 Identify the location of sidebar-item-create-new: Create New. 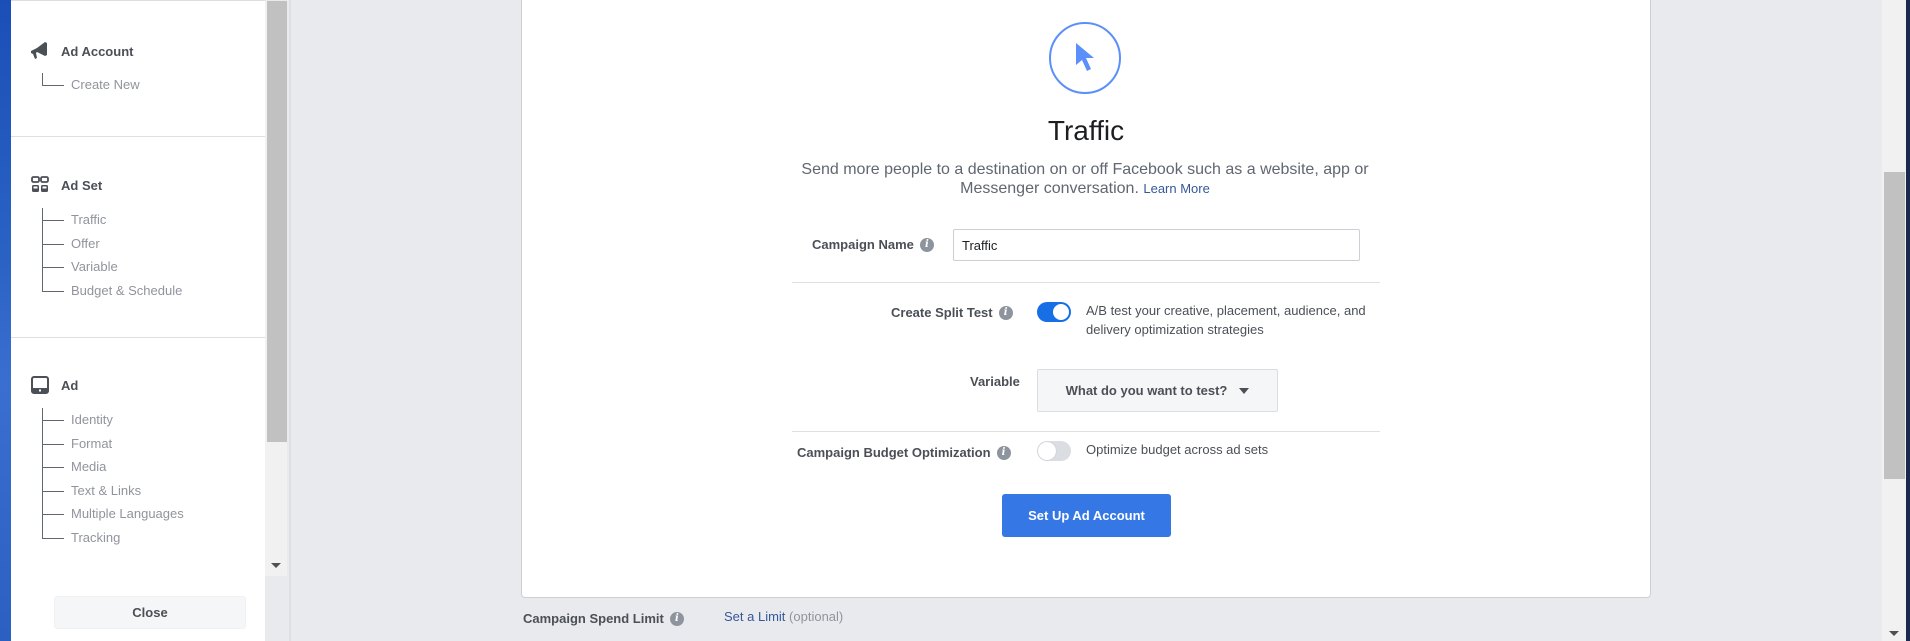
(91, 85).